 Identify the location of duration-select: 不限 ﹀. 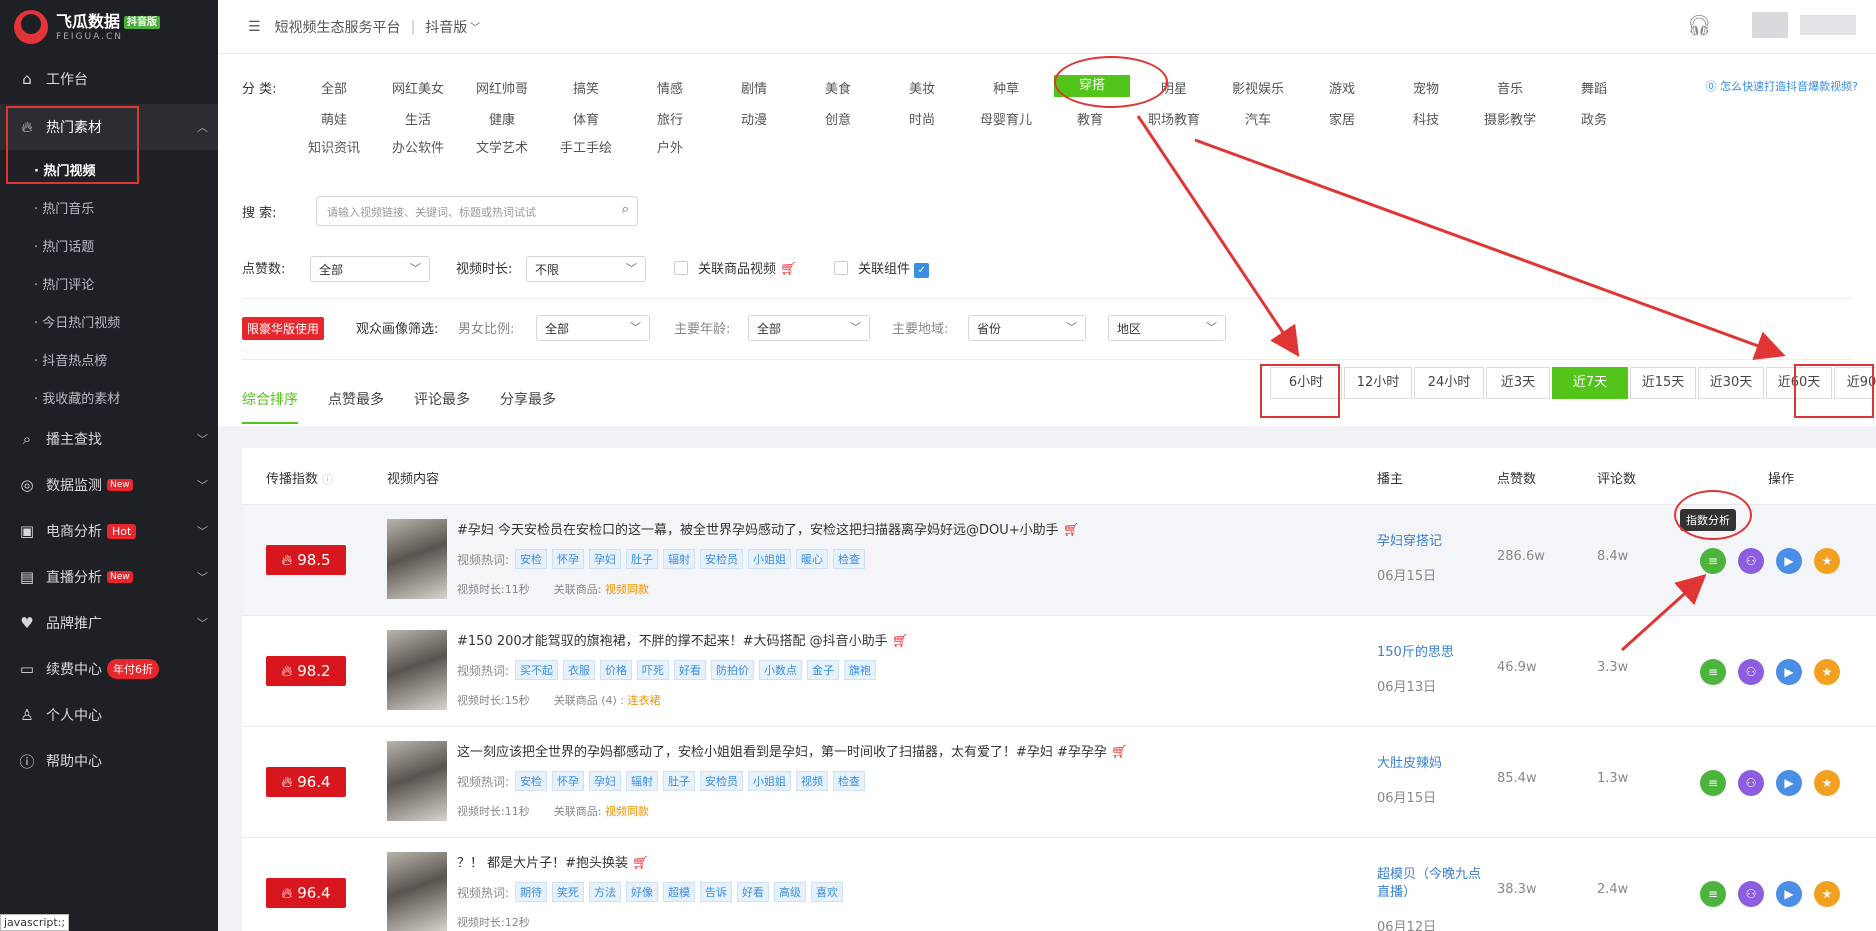
(586, 269).